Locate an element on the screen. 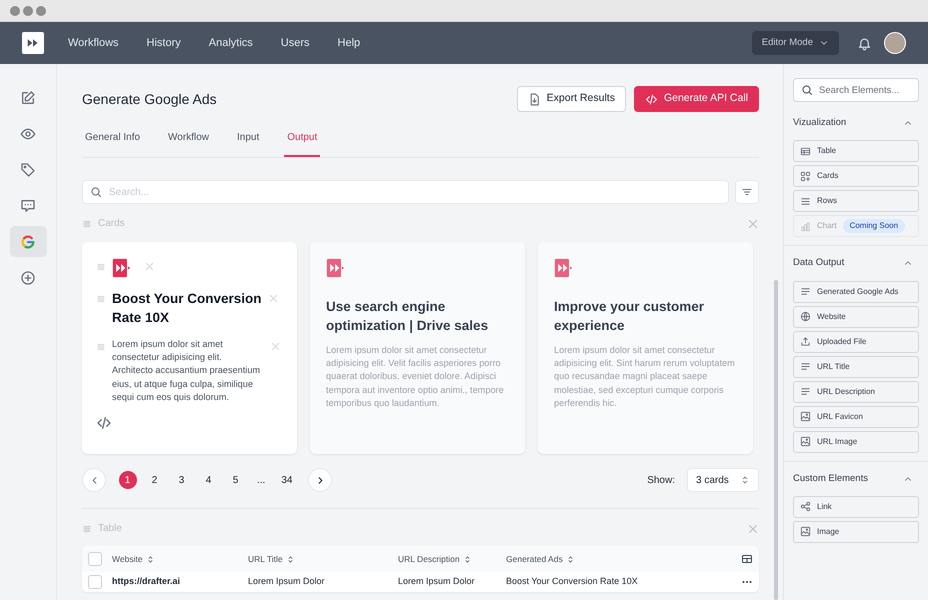 This screenshot has height=600, width=928. card-body-text: Lorem ipsum dolor sit amet consectetur adipisicing elit. Sint harum rerum voluptatem quo recusandae magni placeat saepe molestiae, sed excepturi cumque corporis perferendis hic. is located at coordinates (645, 377).